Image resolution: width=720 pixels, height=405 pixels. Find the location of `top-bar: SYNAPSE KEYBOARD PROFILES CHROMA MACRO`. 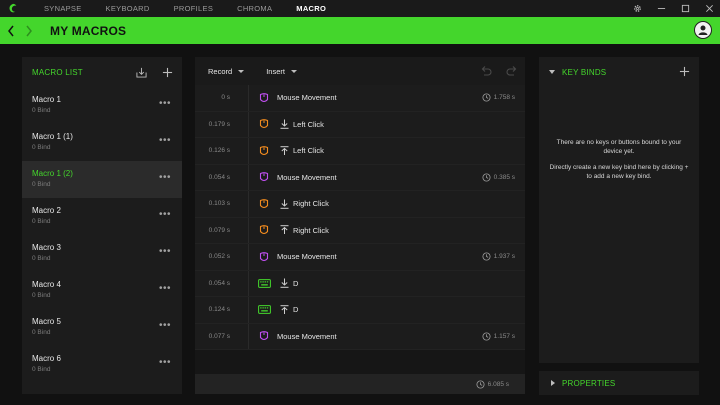

top-bar: SYNAPSE KEYBOARD PROFILES CHROMA MACRO is located at coordinates (360, 8).